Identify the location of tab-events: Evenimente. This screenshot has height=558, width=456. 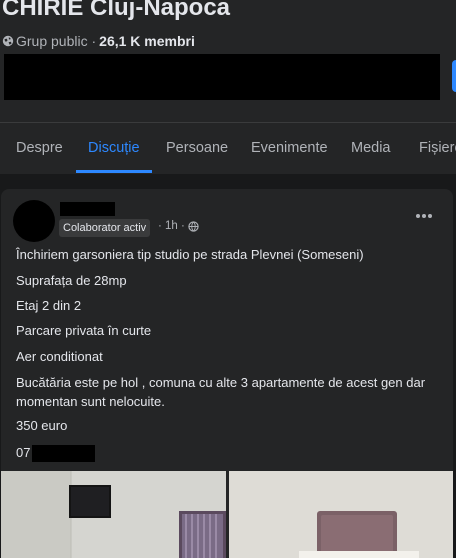
(289, 149).